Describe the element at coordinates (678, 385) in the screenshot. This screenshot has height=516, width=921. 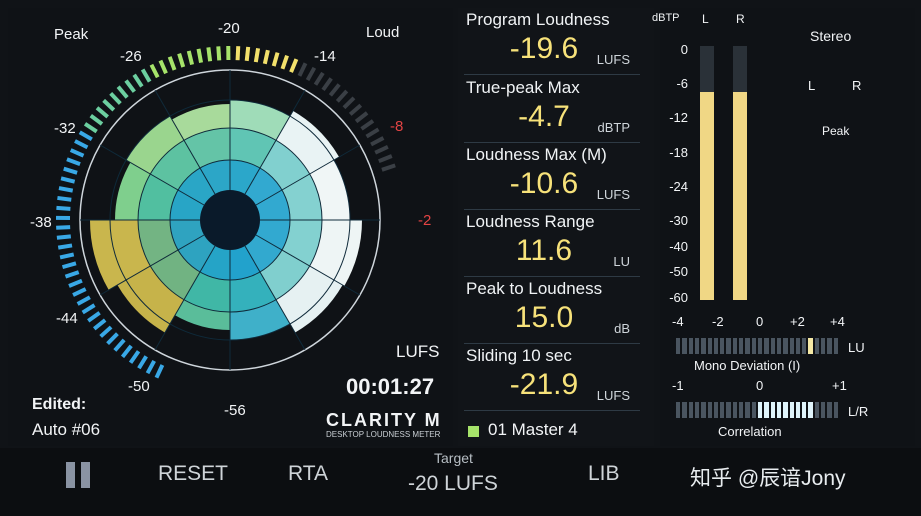
I see `corr-tick: -1` at that location.